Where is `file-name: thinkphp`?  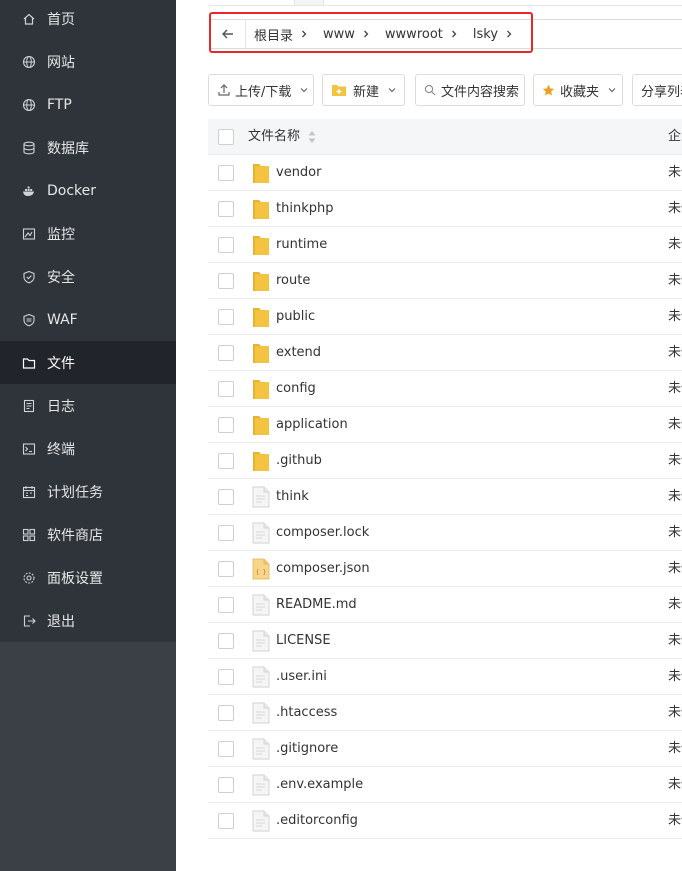 file-name: thinkphp is located at coordinates (304, 209).